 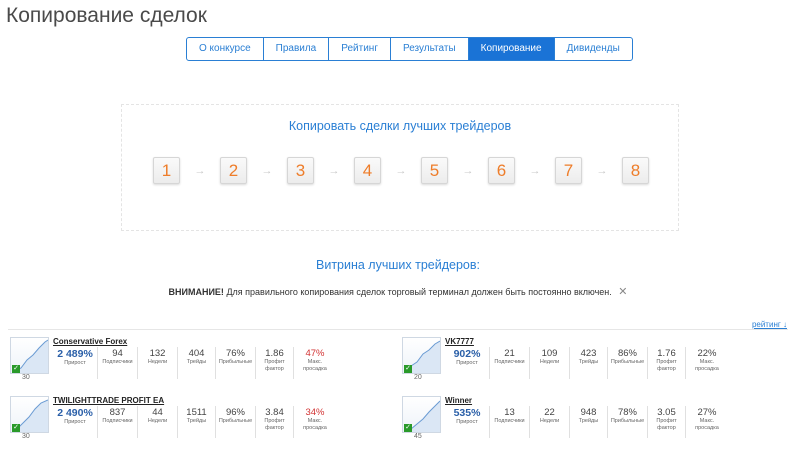 I want to click on steps-title: Копировать сделки лучших трейдеров, so click(x=400, y=126).